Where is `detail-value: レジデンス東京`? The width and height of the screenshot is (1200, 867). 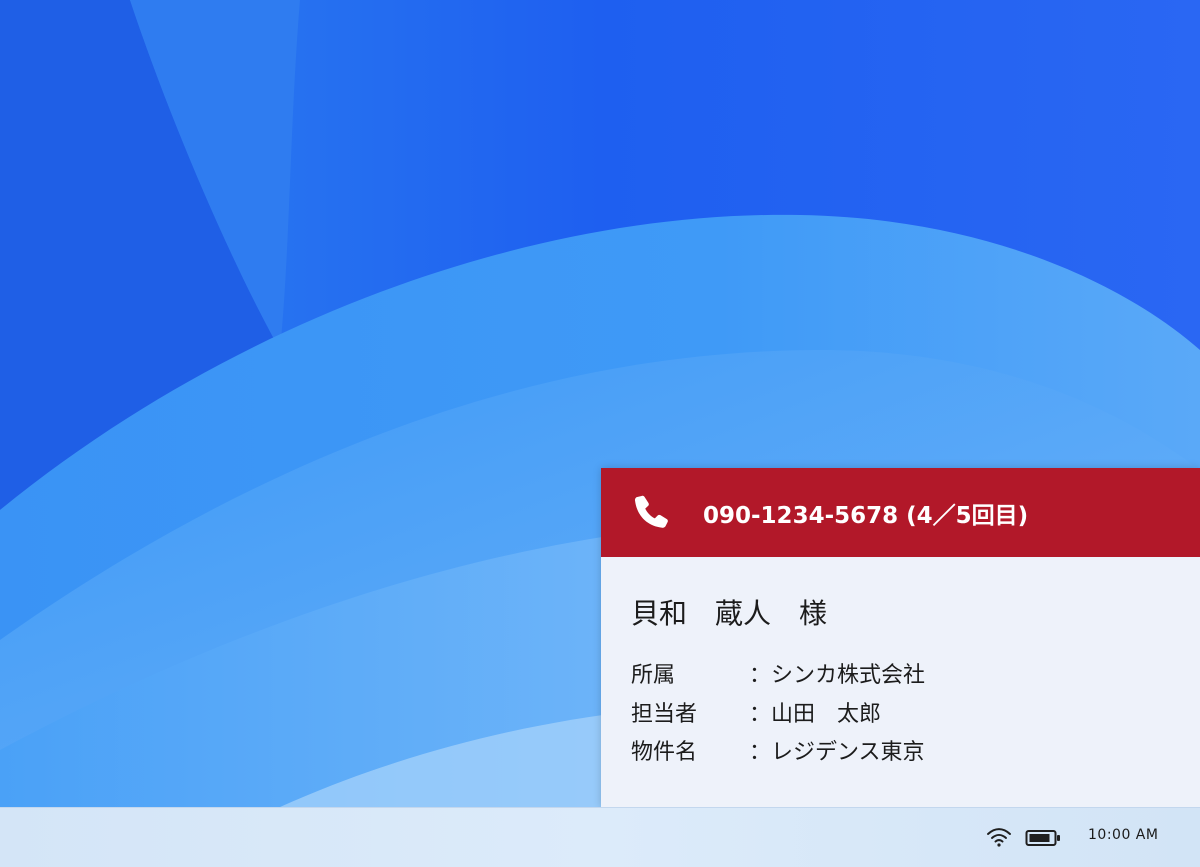 detail-value: レジデンス東京 is located at coordinates (848, 752).